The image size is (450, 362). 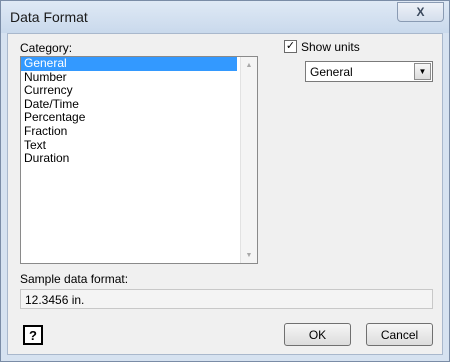 I want to click on category-scrollbar: ▲ ▼, so click(x=248, y=160).